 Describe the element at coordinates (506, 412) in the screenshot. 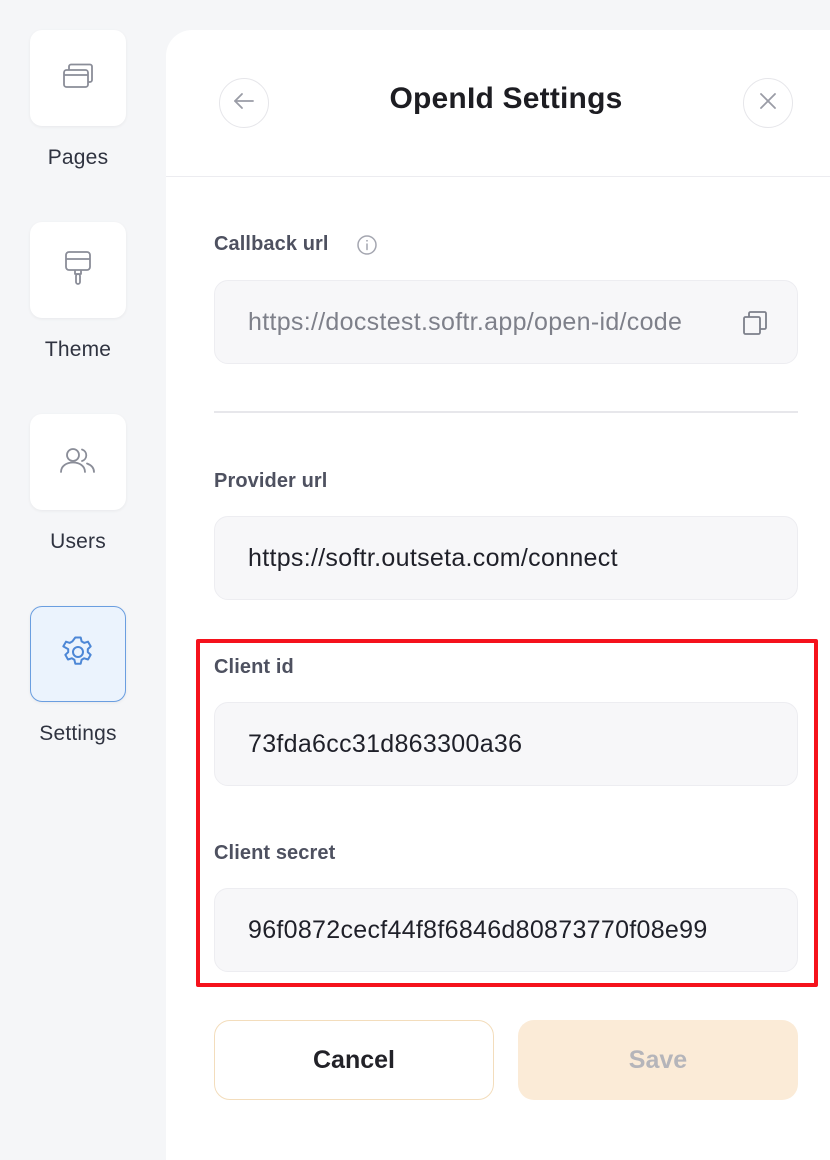

I see `divider` at that location.